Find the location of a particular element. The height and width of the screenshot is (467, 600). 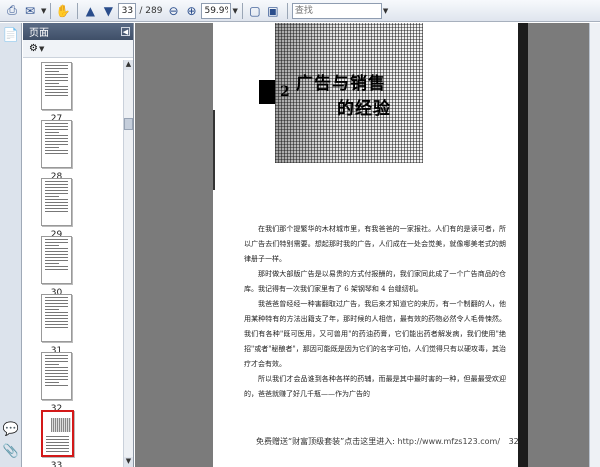

print-icon: ⎙ is located at coordinates (12, 11).